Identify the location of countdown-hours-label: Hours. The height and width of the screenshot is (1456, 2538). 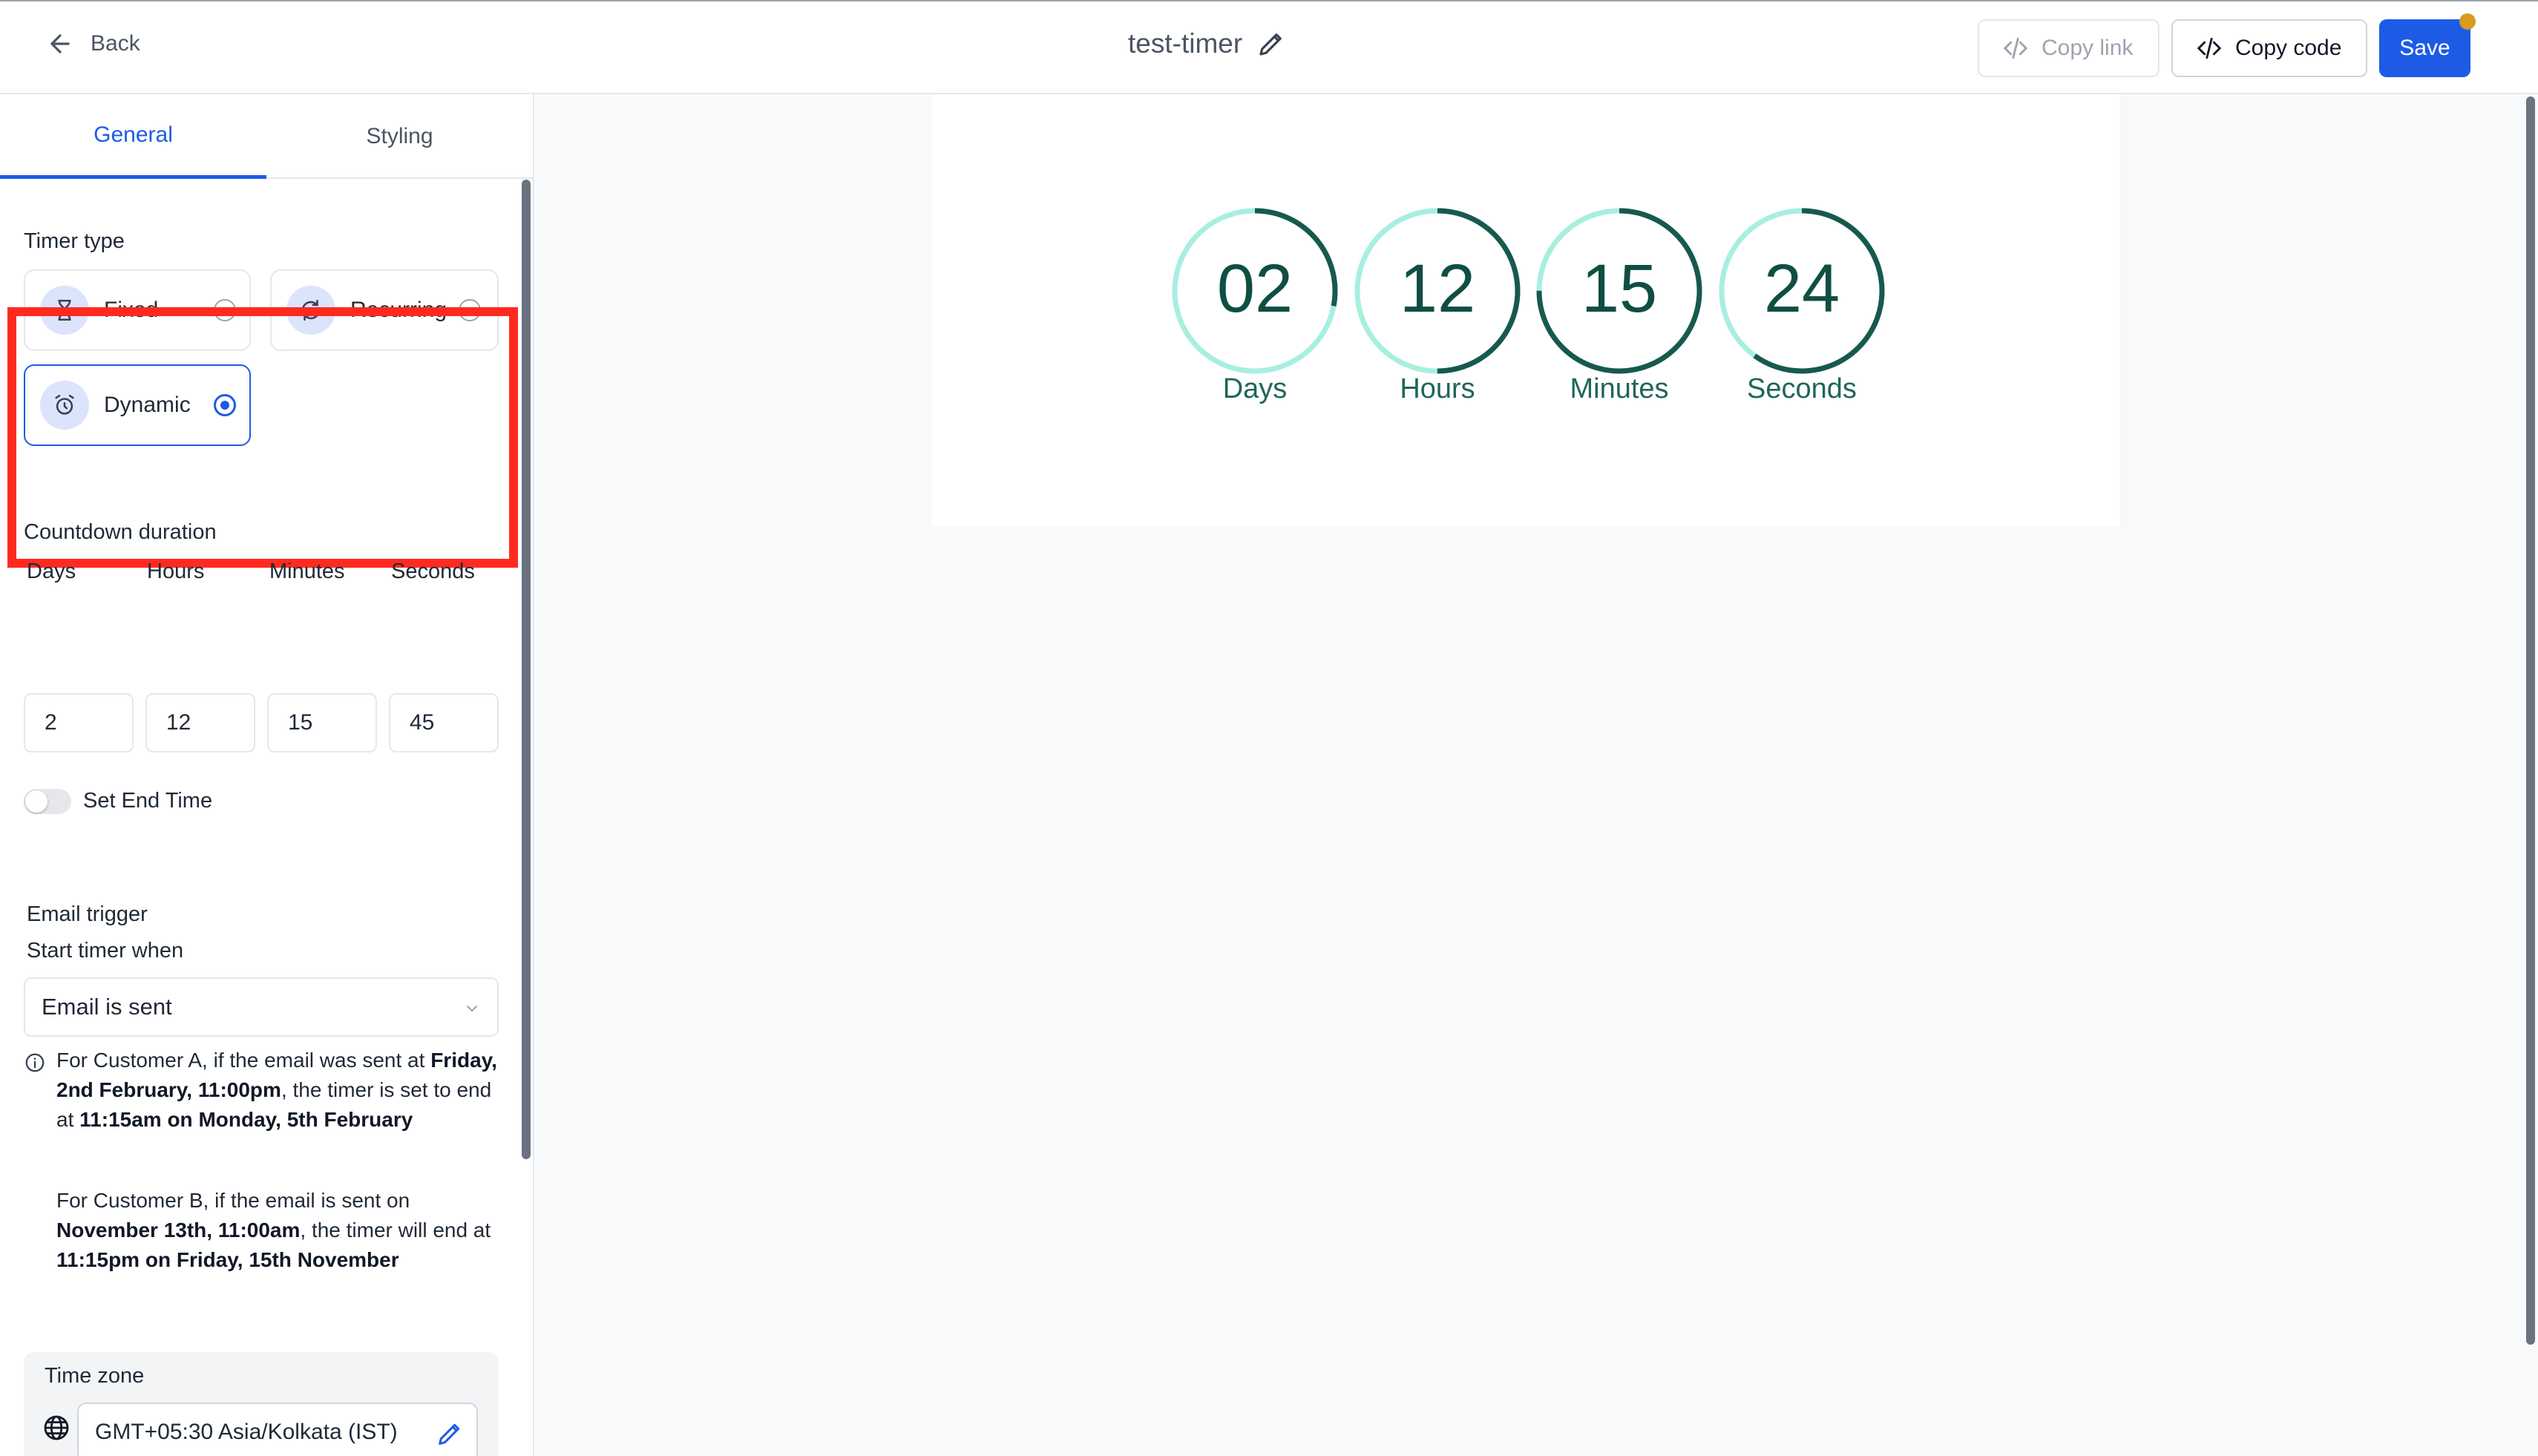
(1437, 389).